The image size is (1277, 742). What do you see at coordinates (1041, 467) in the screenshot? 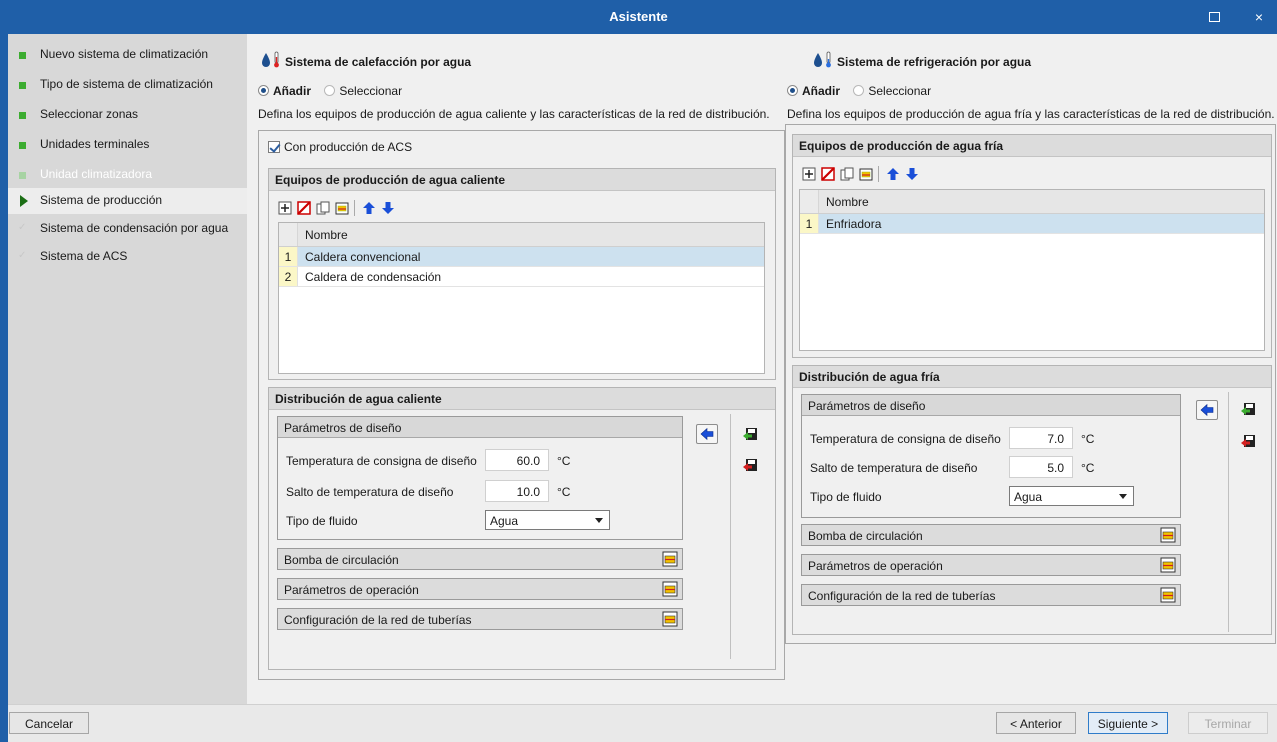
I see `cooling-delta-input: 5.0` at bounding box center [1041, 467].